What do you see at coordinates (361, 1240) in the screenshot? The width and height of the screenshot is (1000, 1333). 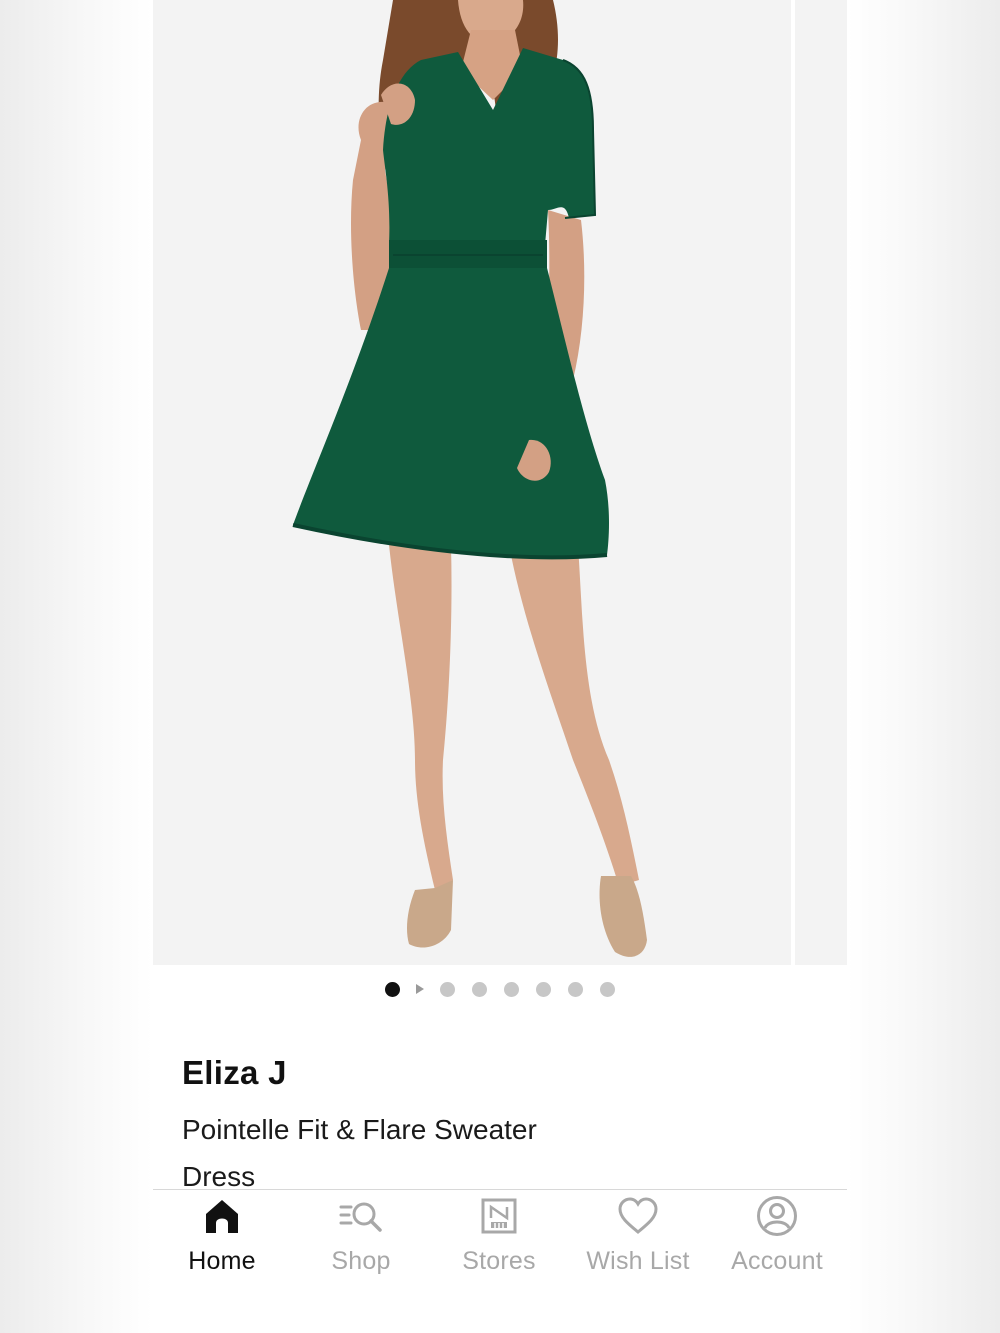 I see `tab-shop: Shop` at bounding box center [361, 1240].